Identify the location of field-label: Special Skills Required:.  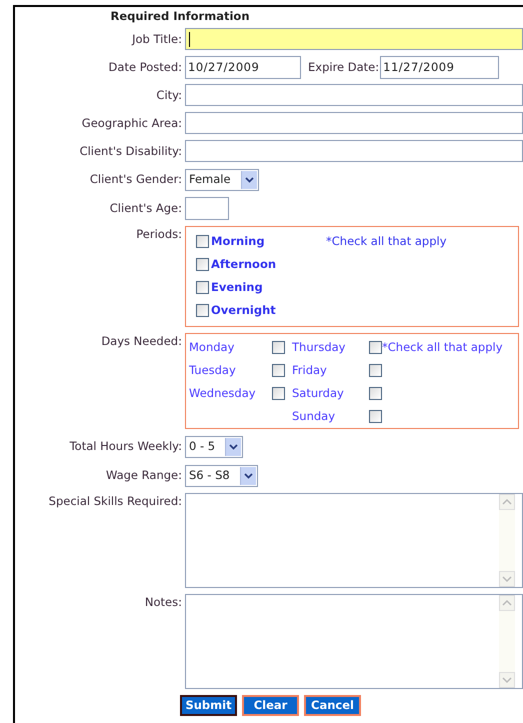
(115, 501).